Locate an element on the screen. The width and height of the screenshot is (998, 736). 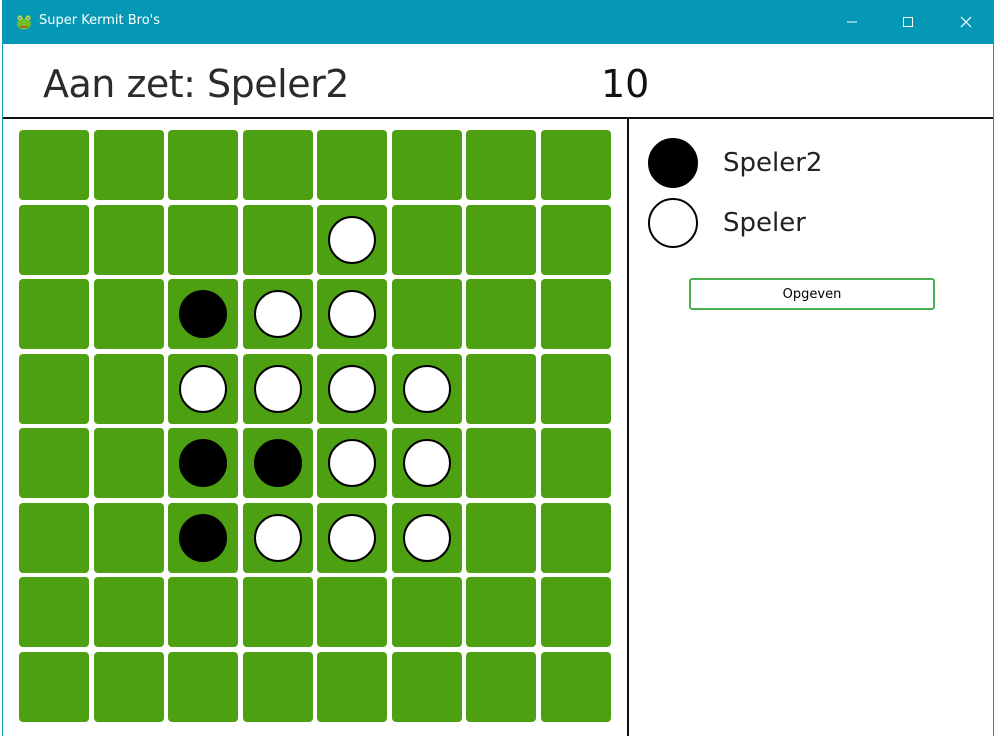
maximize-button is located at coordinates (908, 22).